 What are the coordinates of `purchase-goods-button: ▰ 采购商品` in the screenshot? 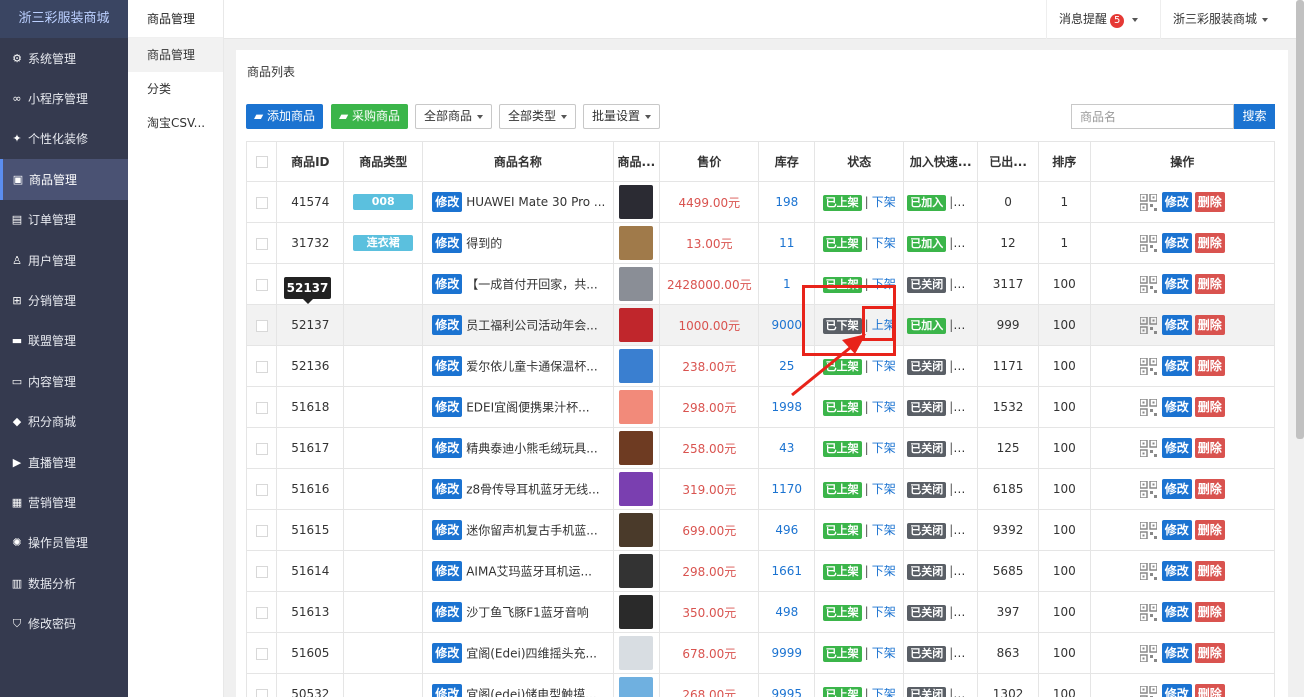 It's located at (370, 116).